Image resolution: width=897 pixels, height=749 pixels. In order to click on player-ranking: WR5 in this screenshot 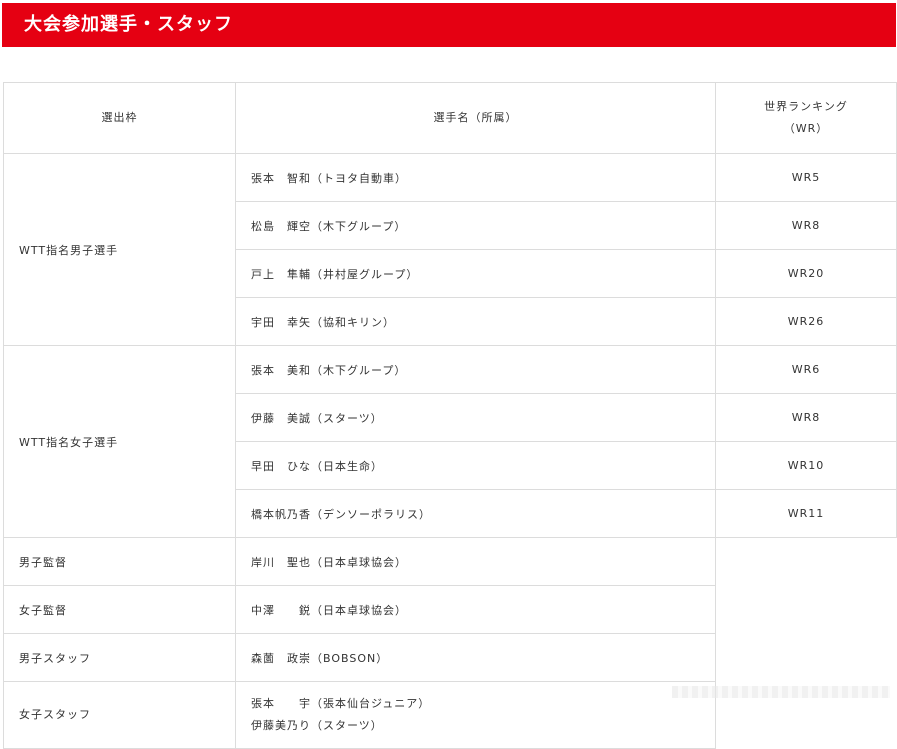, I will do `click(806, 177)`.